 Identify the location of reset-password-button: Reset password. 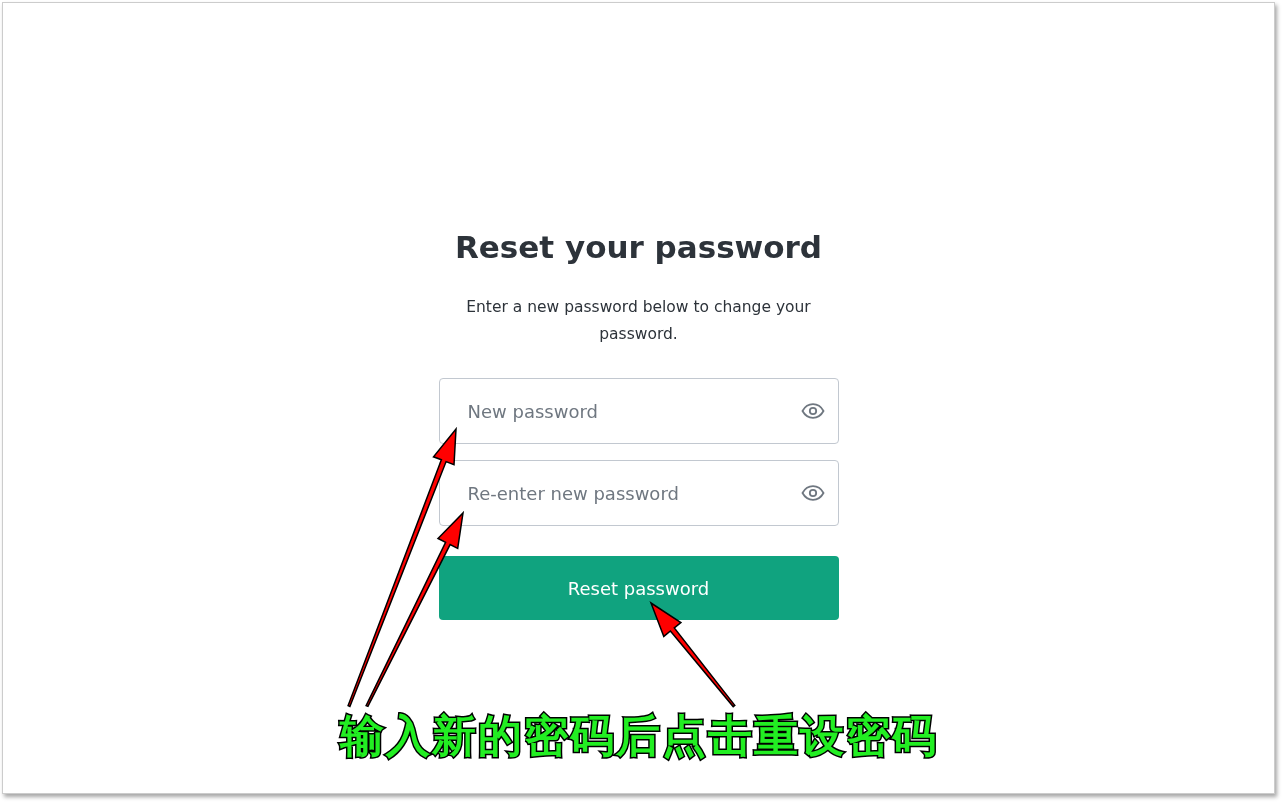
(638, 588).